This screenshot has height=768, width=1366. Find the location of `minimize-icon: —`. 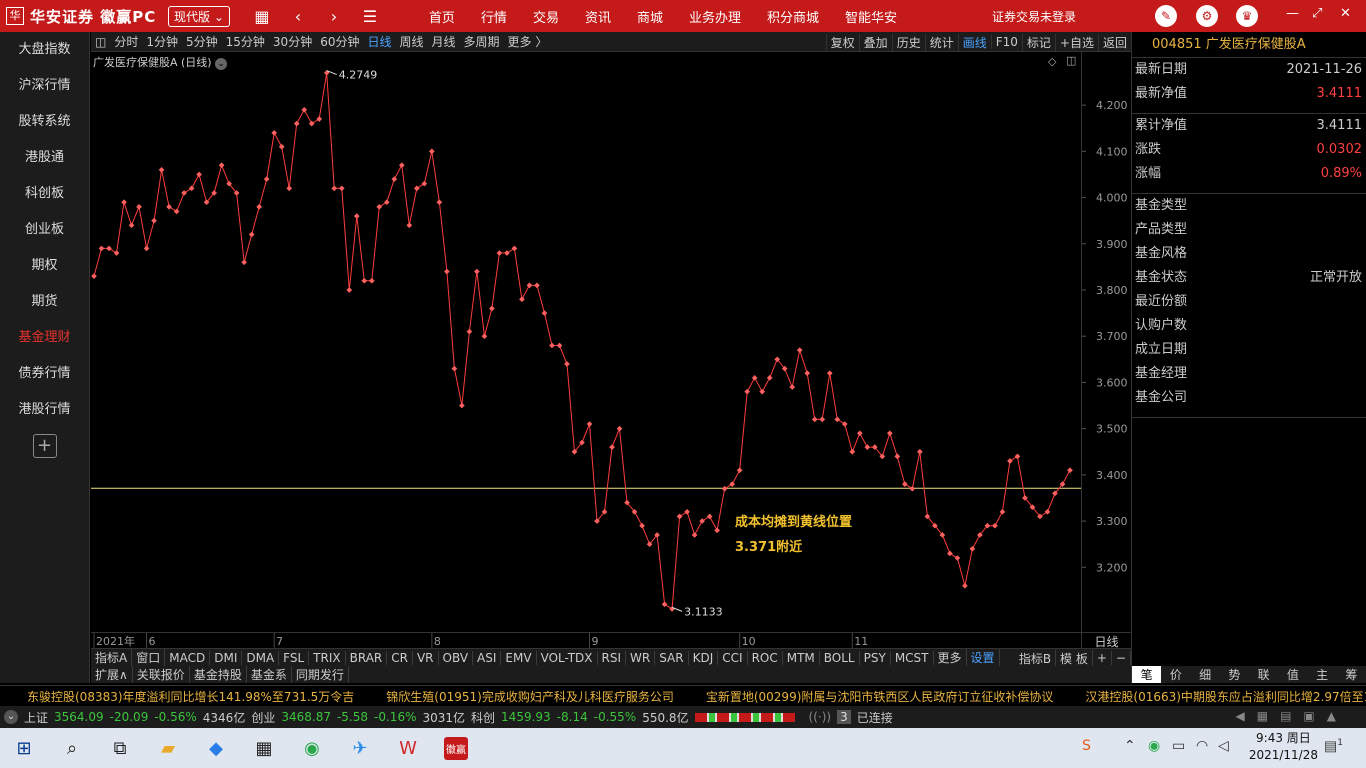

minimize-icon: — is located at coordinates (1292, 13).